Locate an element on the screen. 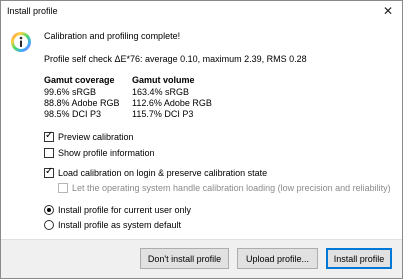  gamut-volume-header: Gamut volume is located at coordinates (163, 80).